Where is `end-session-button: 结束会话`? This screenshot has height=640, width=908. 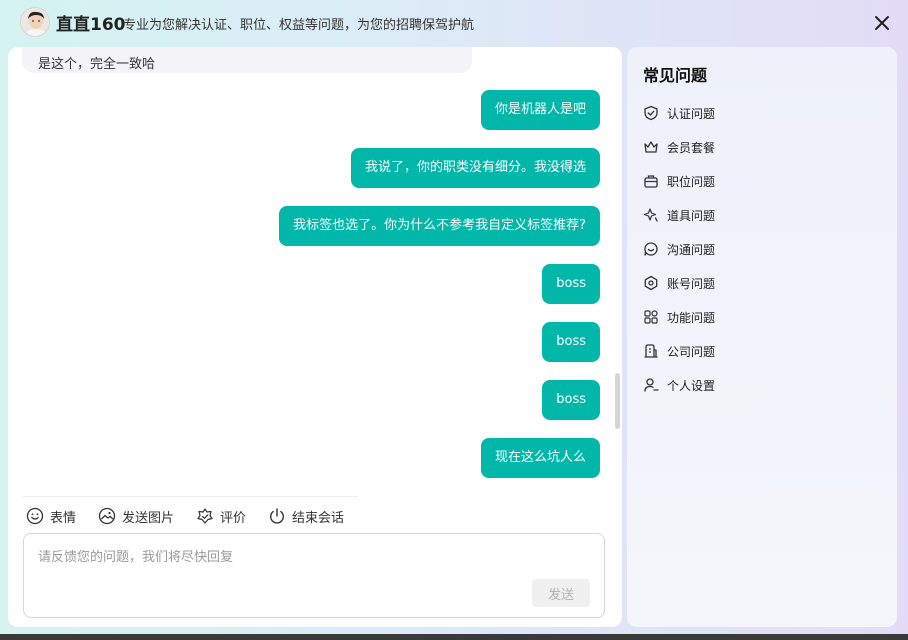 end-session-button: 结束会话 is located at coordinates (306, 516).